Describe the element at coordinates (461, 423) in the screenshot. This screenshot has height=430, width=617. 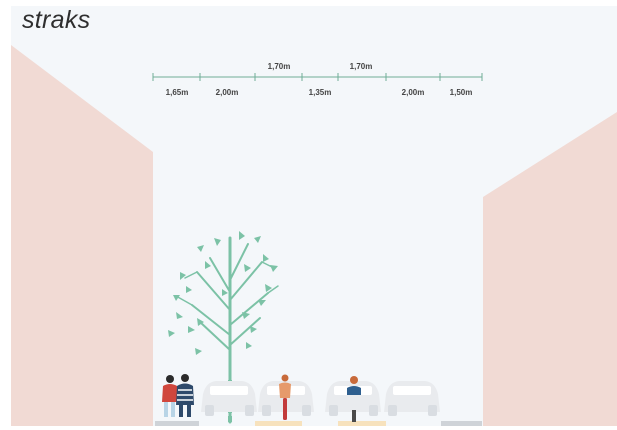
I see `right-sidewalk` at that location.